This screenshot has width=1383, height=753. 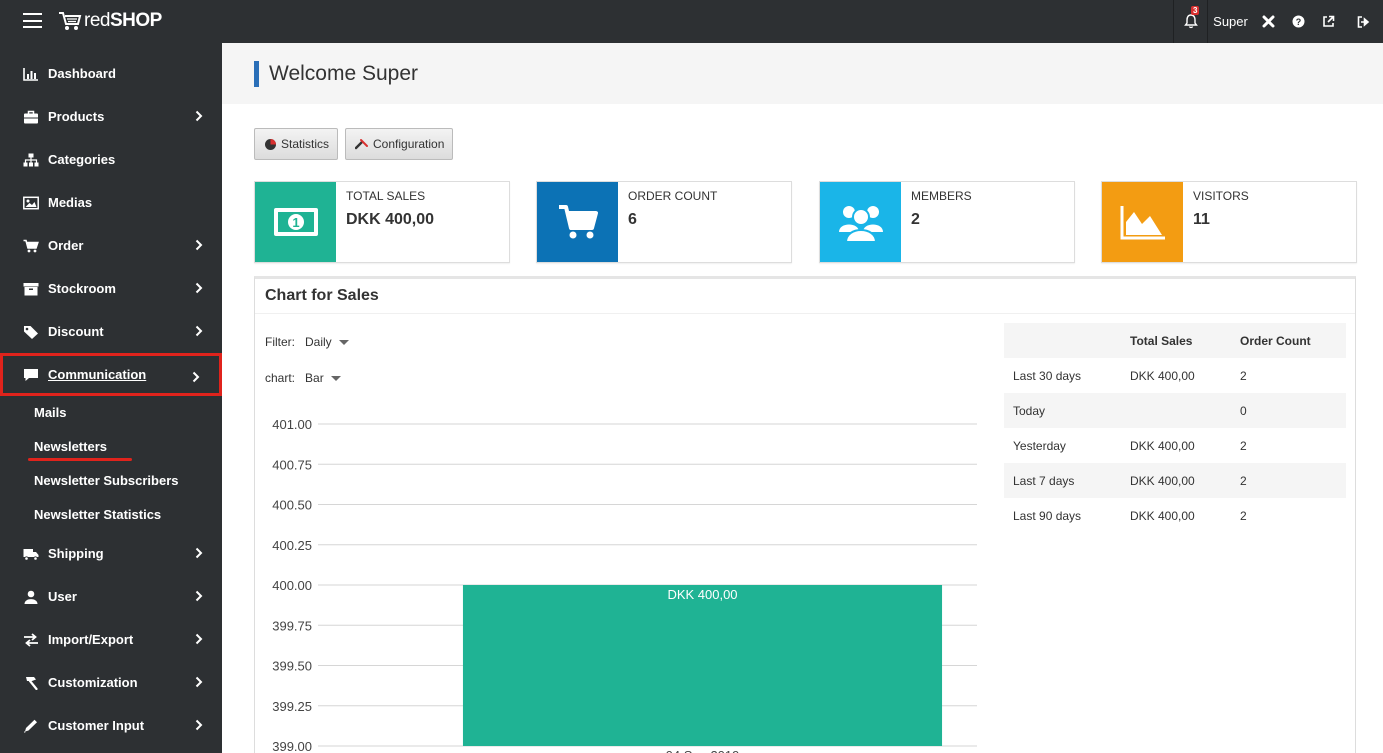 I want to click on newsletters-highlight, so click(x=80, y=459).